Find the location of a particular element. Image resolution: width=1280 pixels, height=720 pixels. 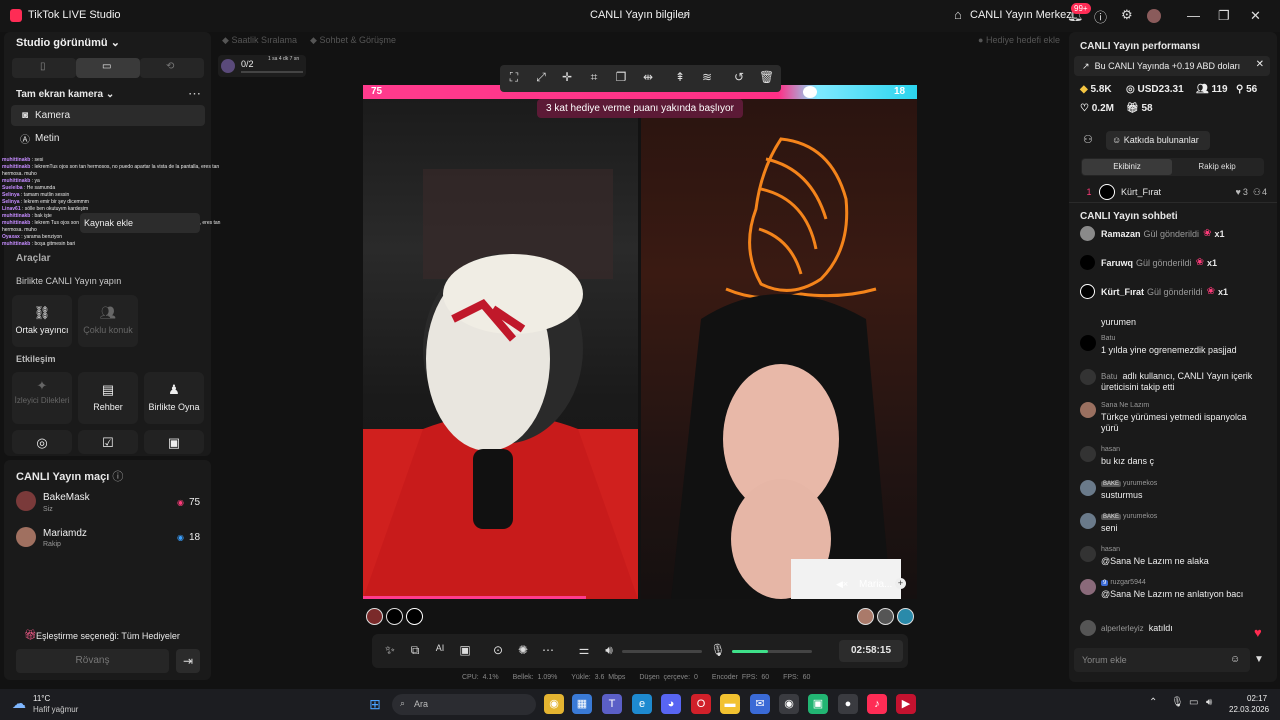

studio-view-dropdown: Studio görünümü ⌄ is located at coordinates (68, 42).